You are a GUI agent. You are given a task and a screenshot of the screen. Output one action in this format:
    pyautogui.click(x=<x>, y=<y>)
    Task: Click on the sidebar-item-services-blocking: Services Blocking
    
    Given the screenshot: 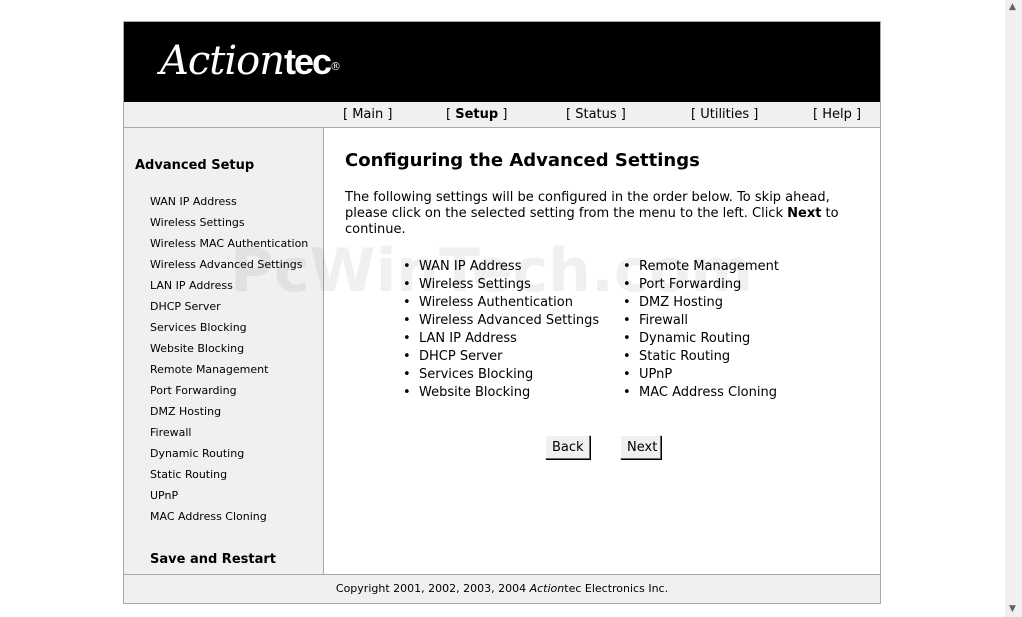 What is the action you would take?
    pyautogui.click(x=229, y=330)
    